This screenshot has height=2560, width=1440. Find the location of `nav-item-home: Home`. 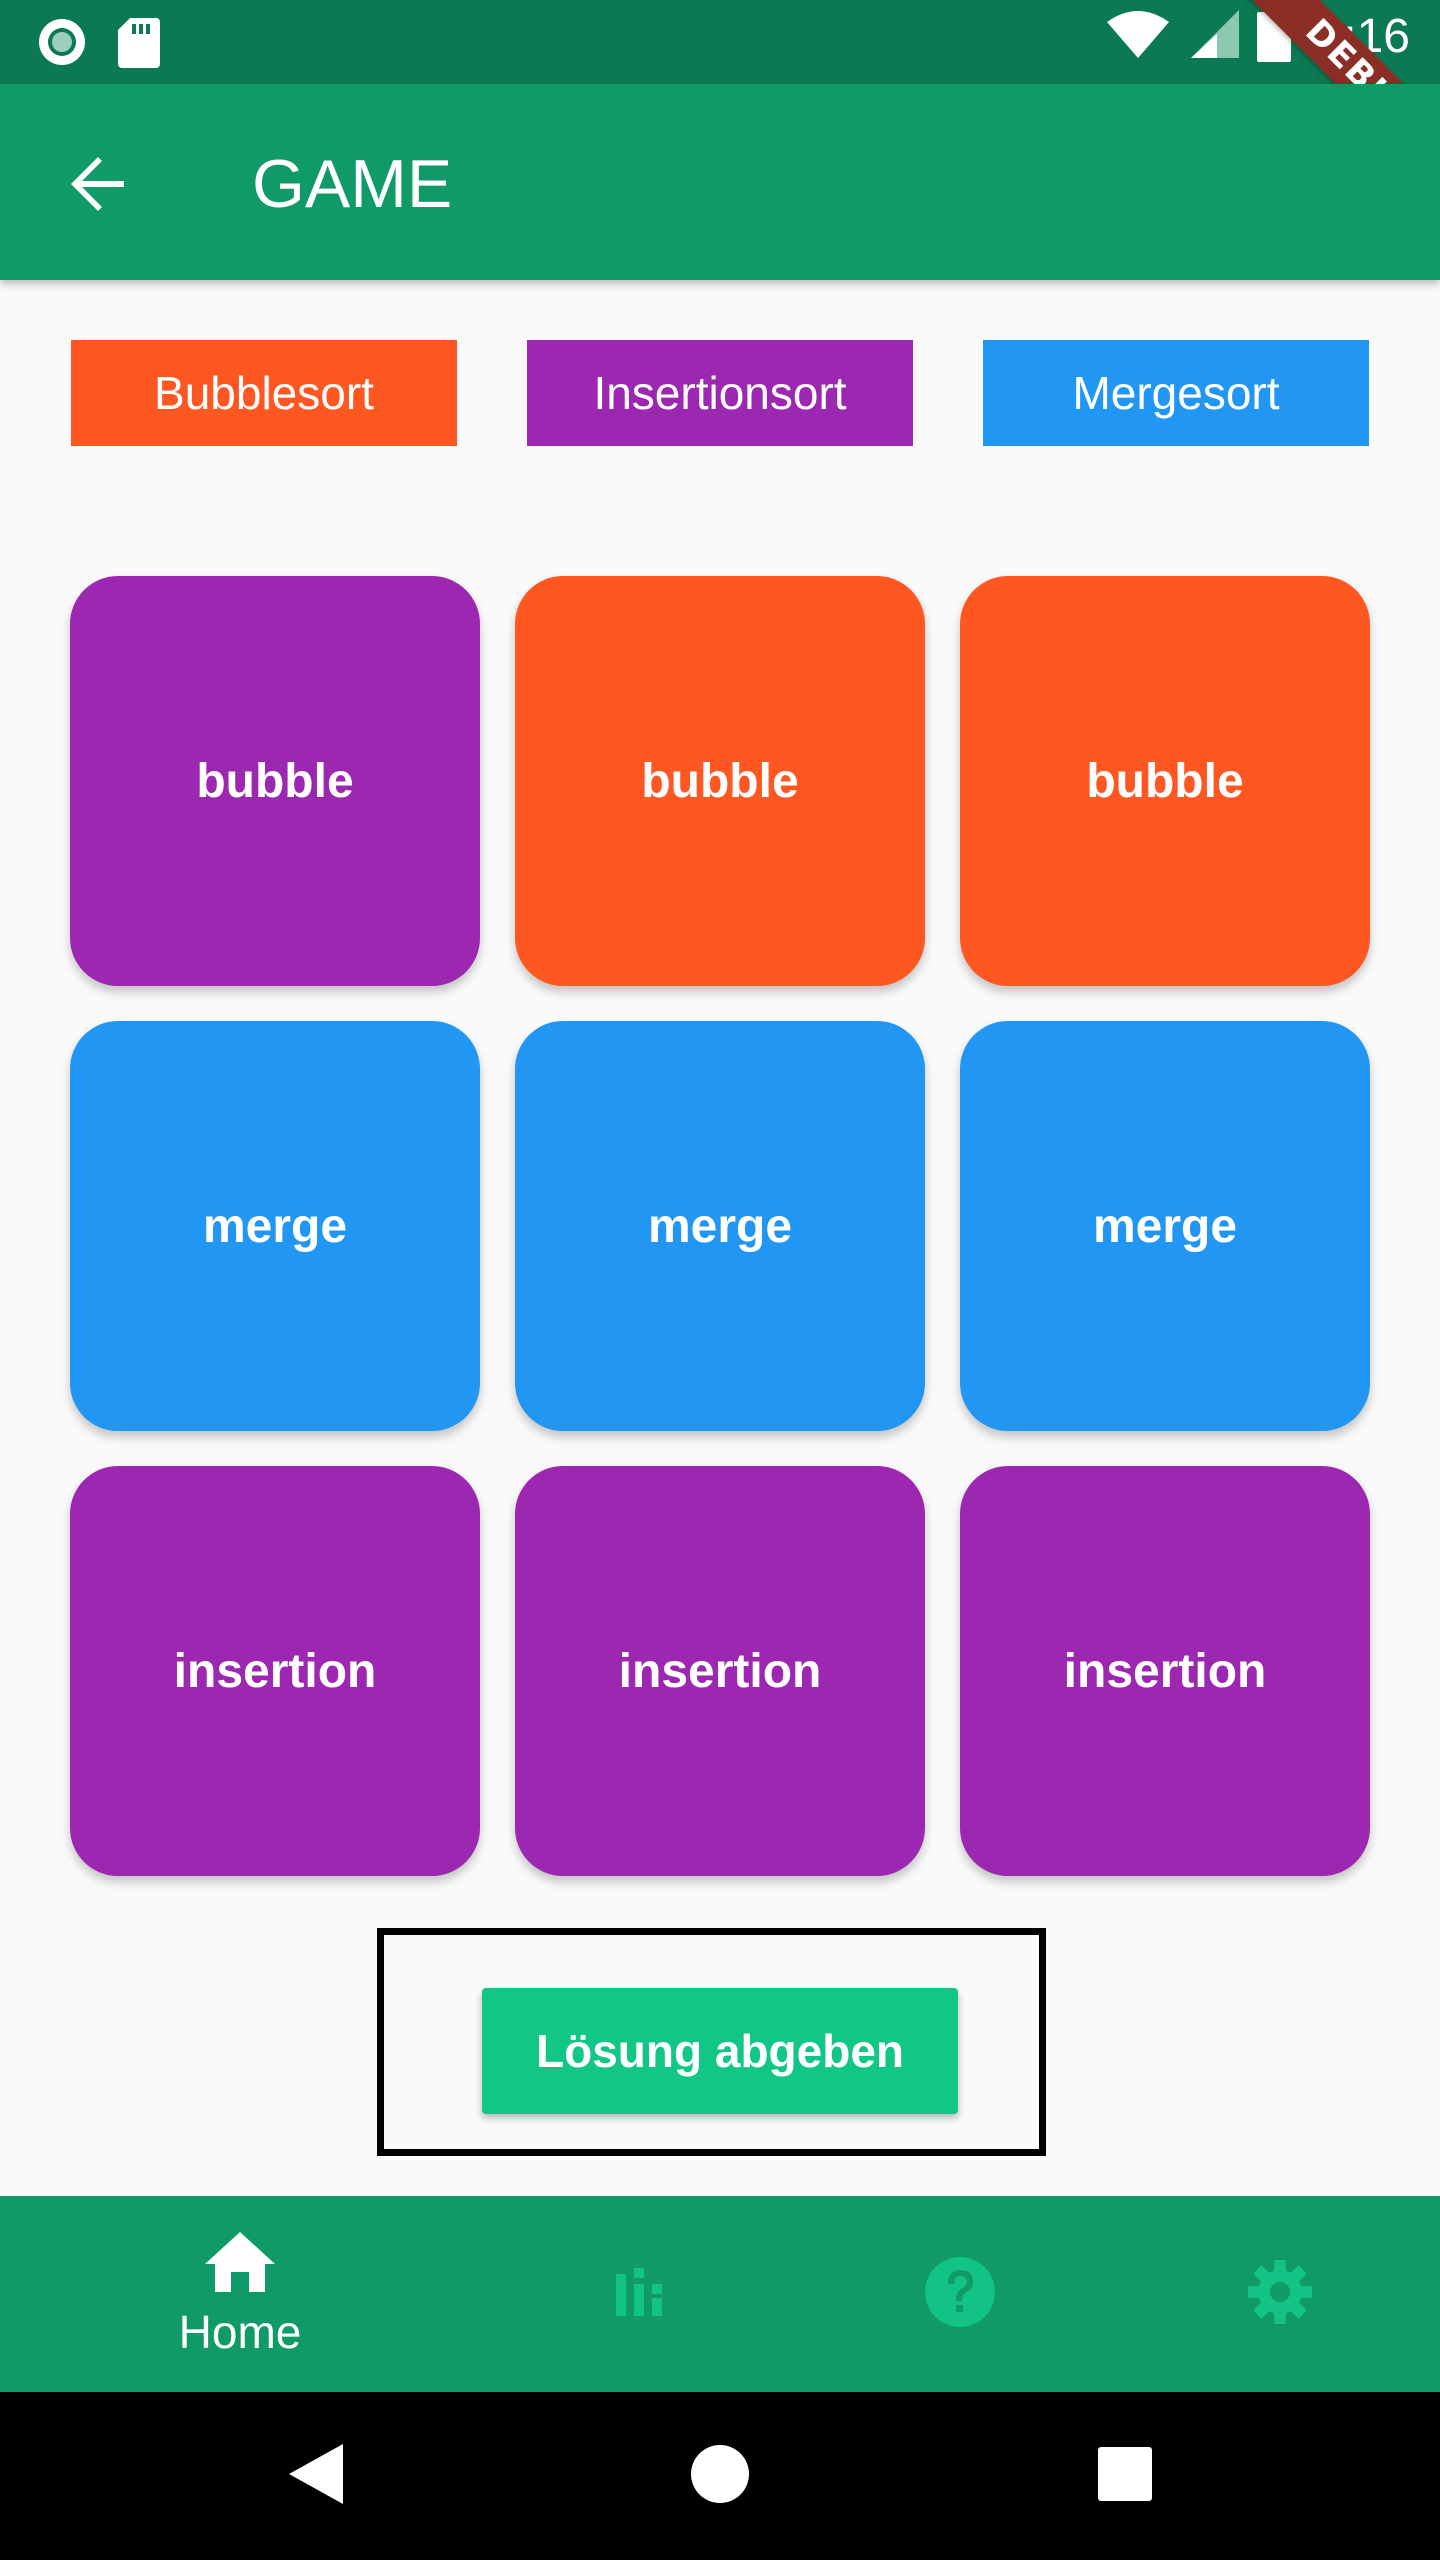

nav-item-home: Home is located at coordinates (240, 2294).